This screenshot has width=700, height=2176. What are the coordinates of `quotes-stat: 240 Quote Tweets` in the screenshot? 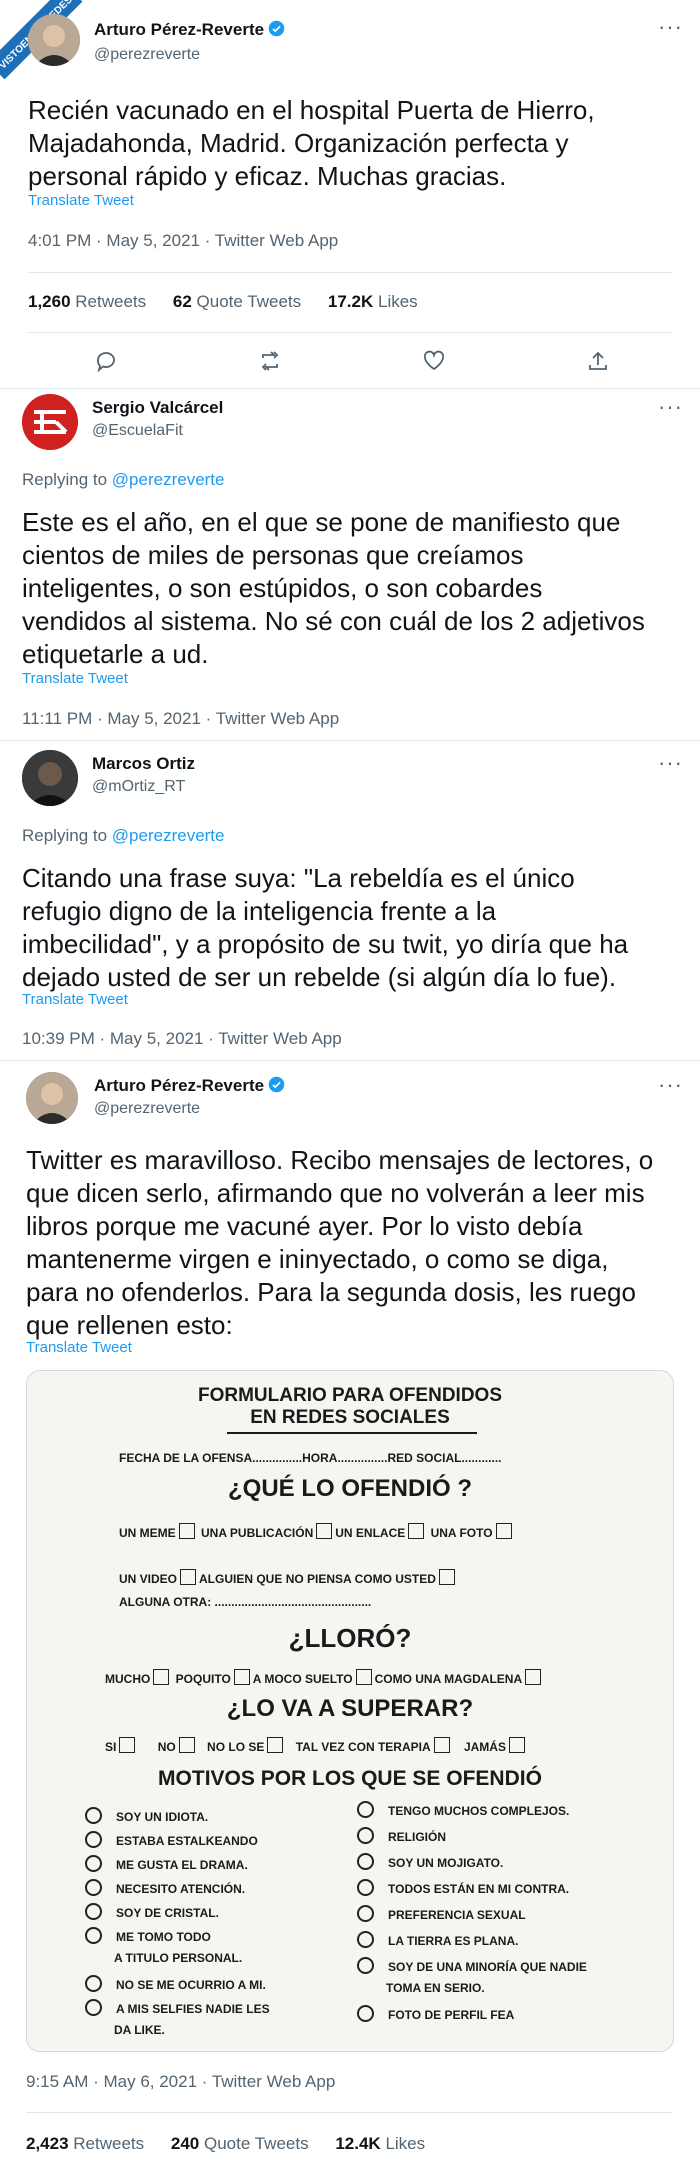 It's located at (240, 2143).